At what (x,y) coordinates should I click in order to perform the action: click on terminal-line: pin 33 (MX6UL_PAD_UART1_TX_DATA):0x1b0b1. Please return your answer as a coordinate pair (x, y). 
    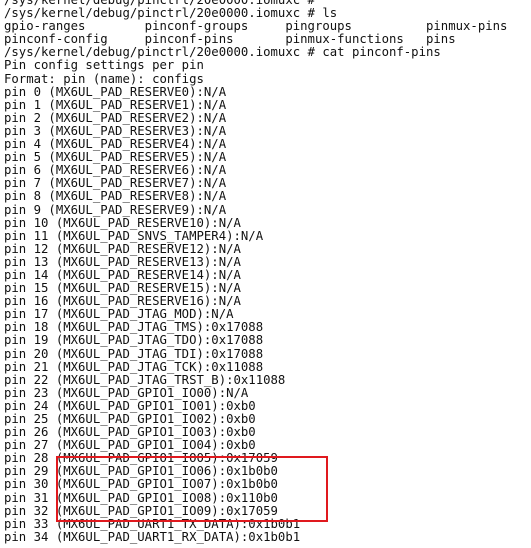
    Looking at the image, I should click on (152, 523).